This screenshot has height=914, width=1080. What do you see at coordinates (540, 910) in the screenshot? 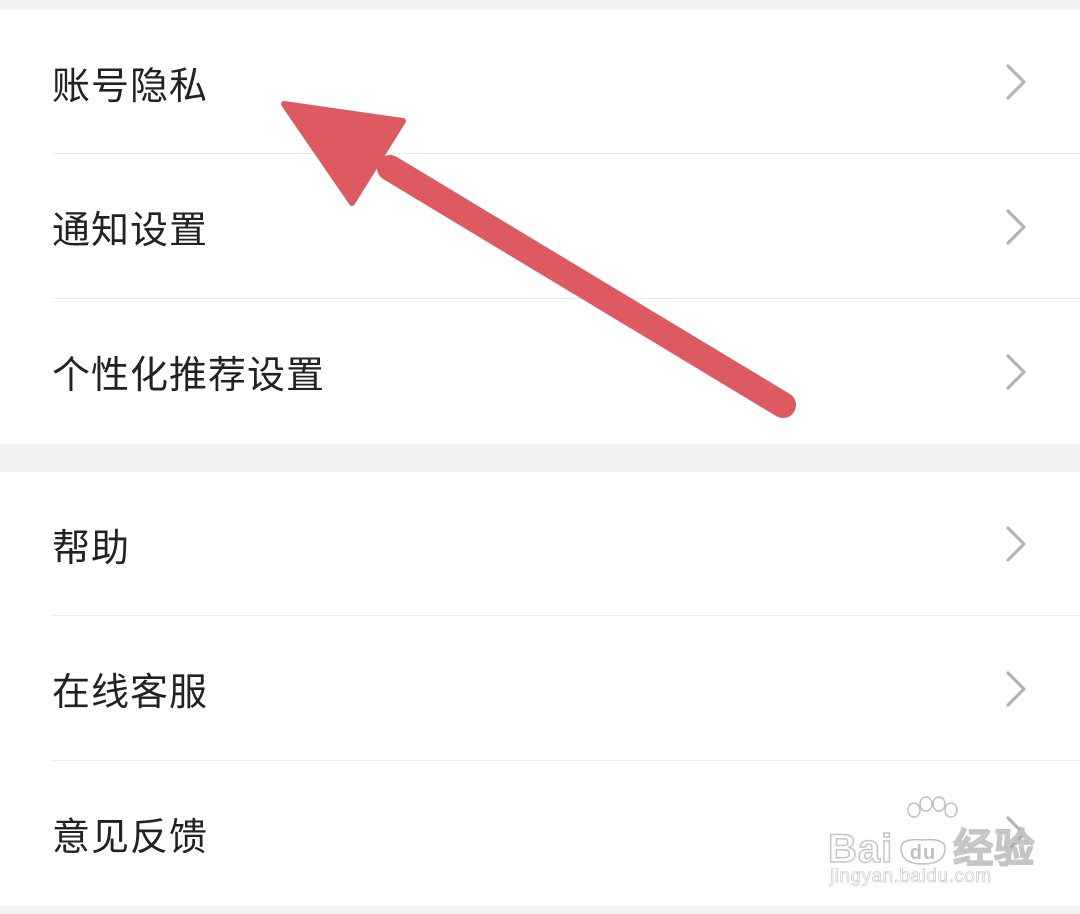
I see `bottom-spacer` at bounding box center [540, 910].